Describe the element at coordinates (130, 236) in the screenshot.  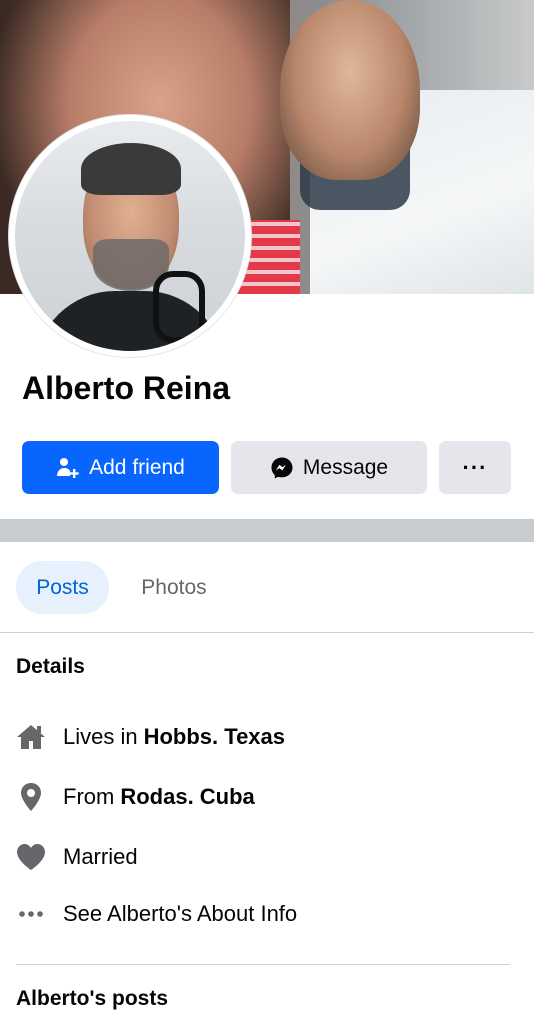
I see `profile-picture` at that location.